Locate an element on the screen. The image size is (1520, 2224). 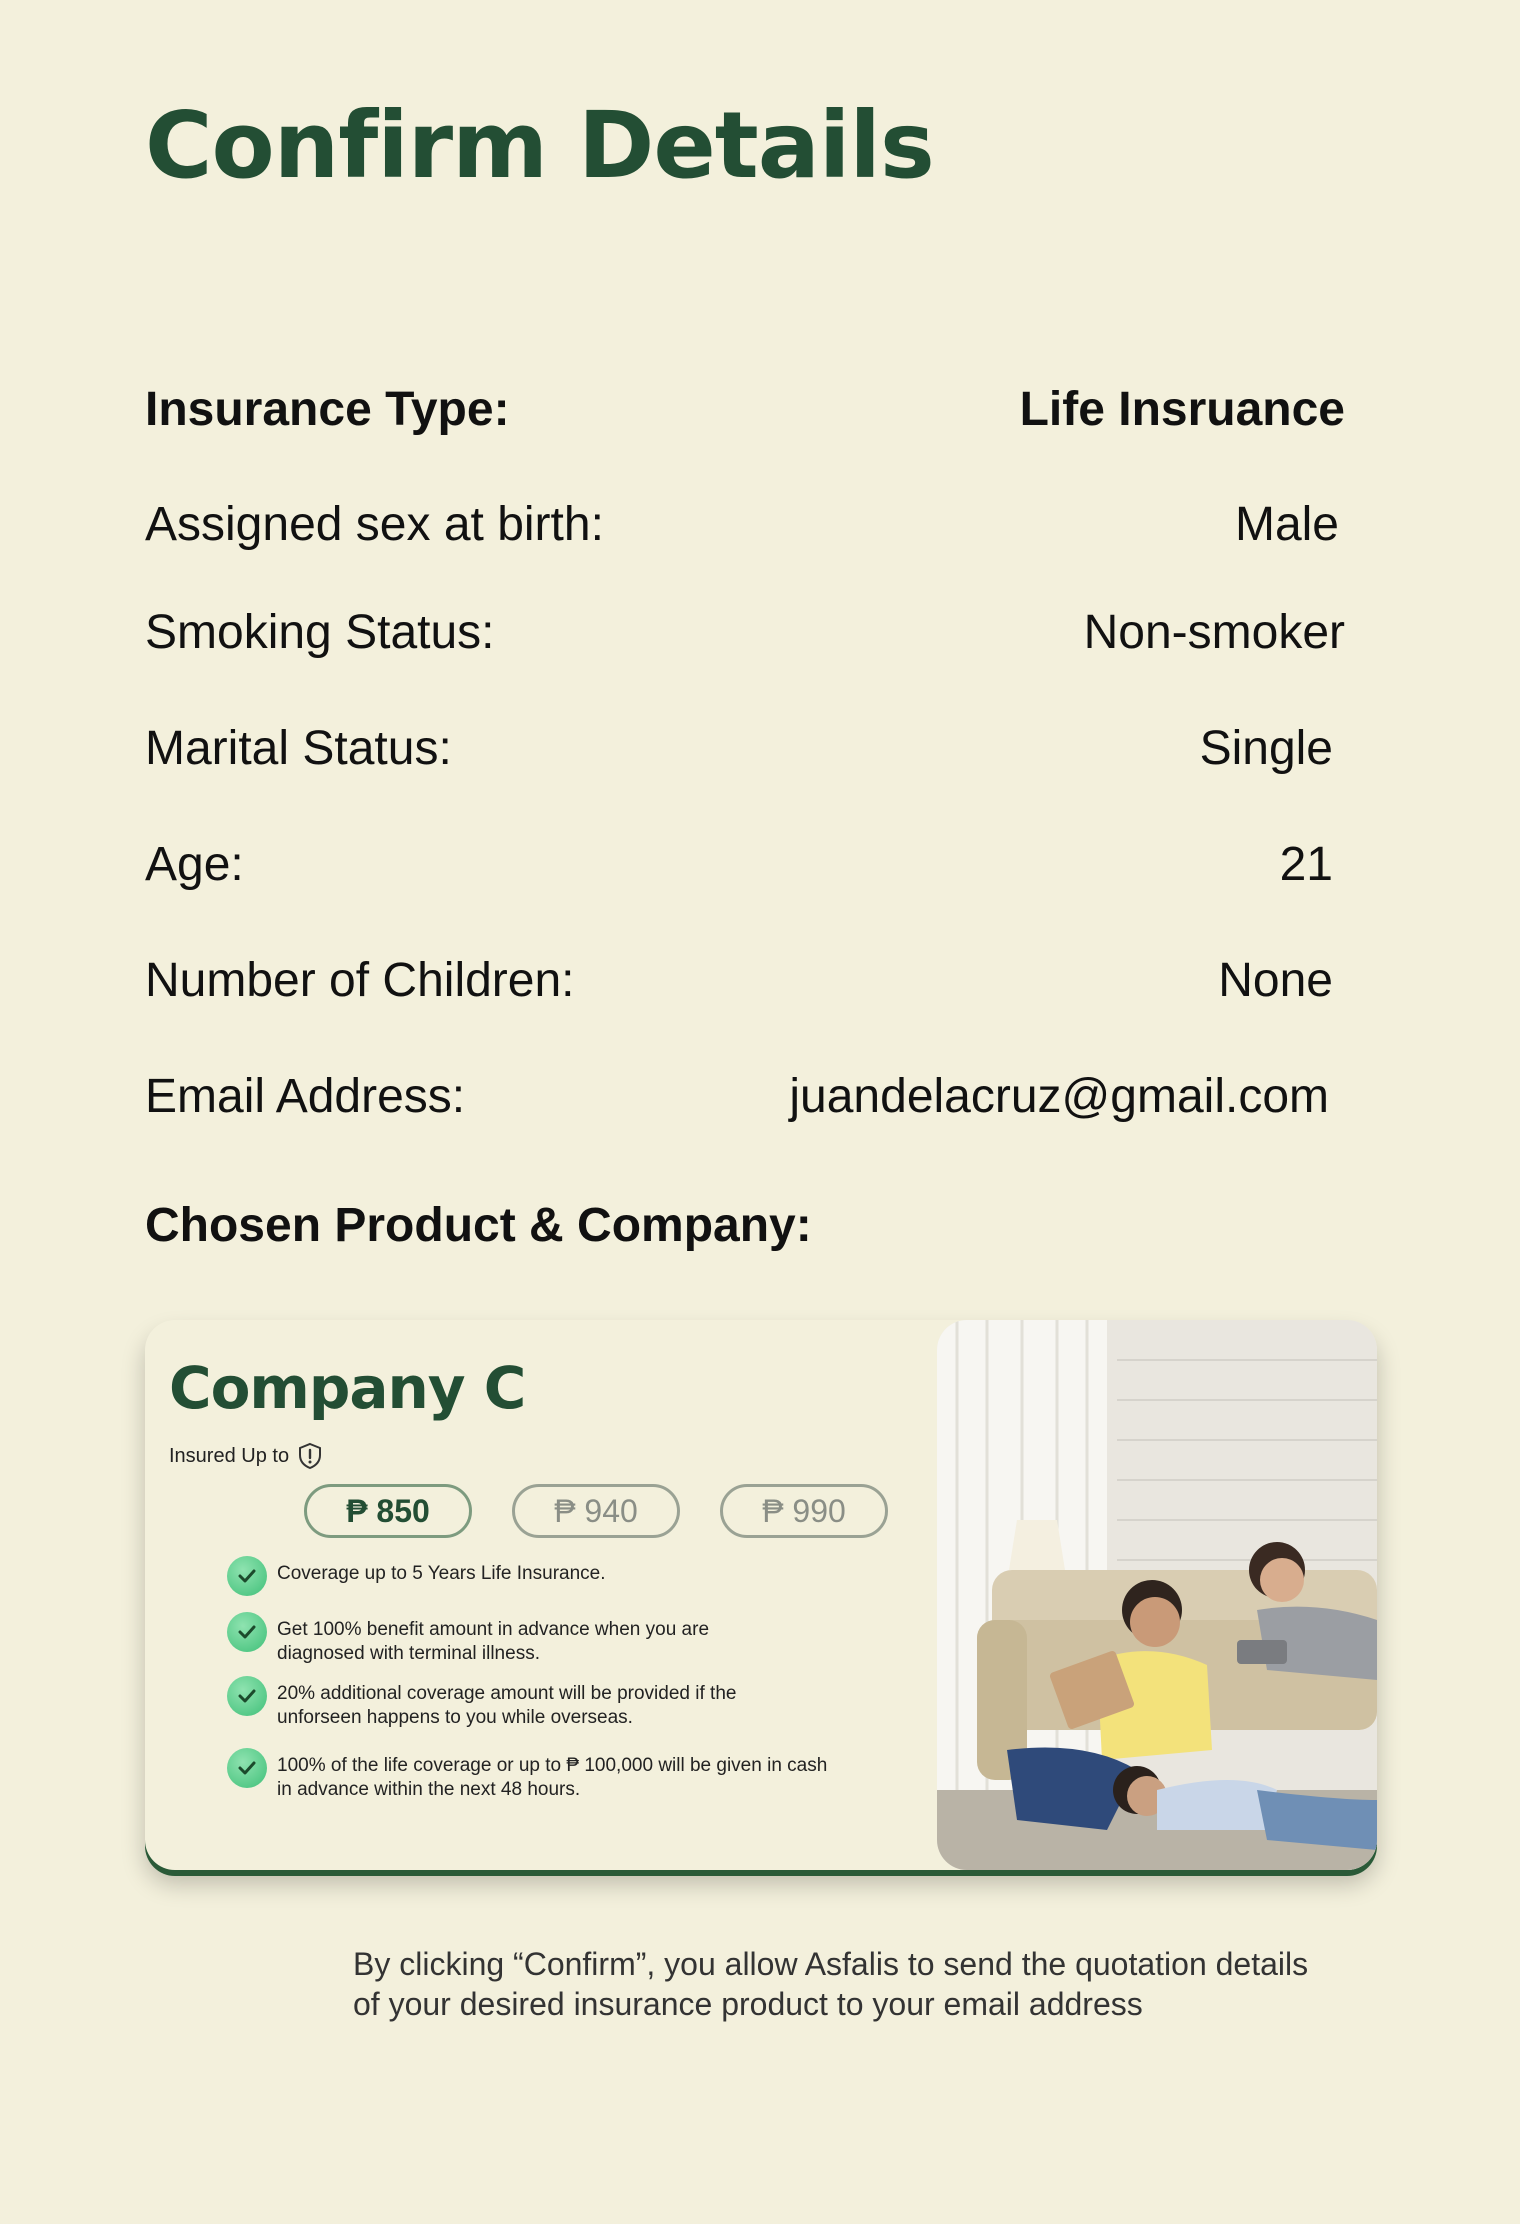
family-photo is located at coordinates (1157, 1595).